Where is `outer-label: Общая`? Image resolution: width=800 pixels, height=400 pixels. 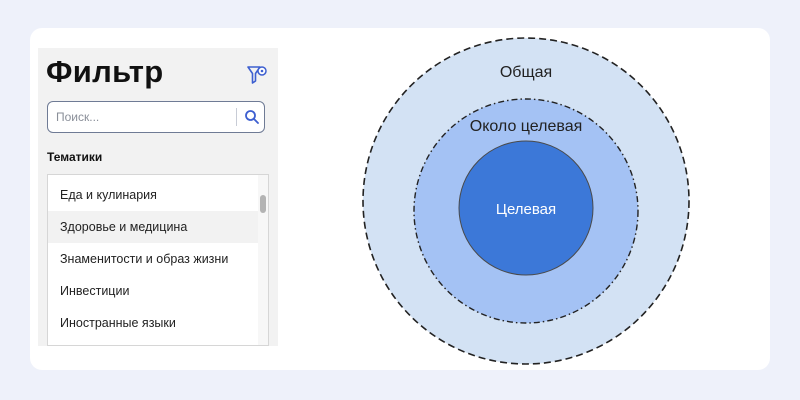
outer-label: Общая is located at coordinates (526, 72).